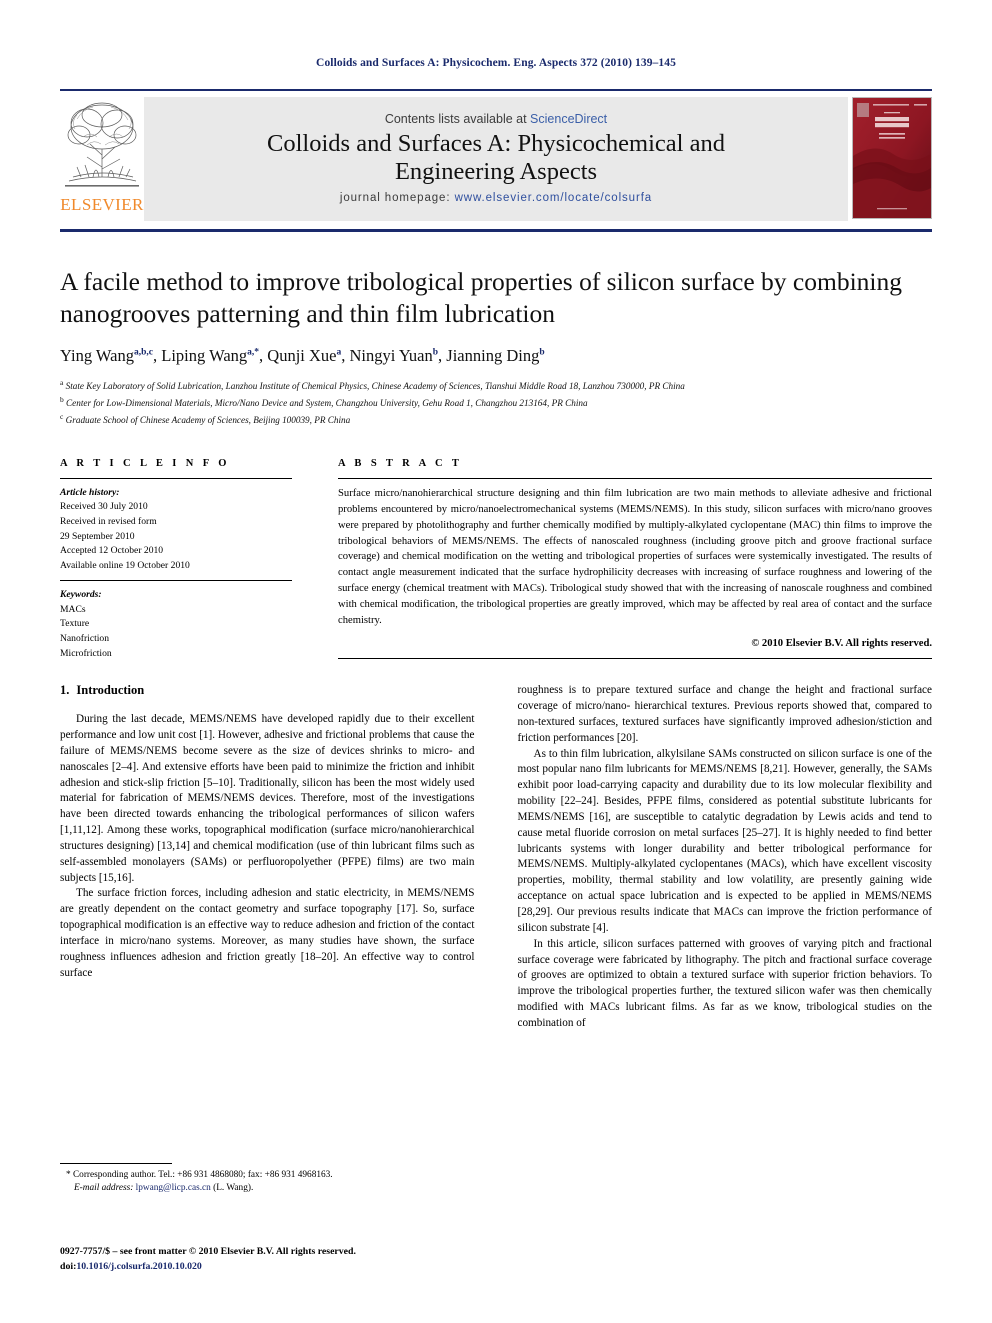 The height and width of the screenshot is (1323, 992). I want to click on email-owner: (L. Wang)., so click(233, 1188).